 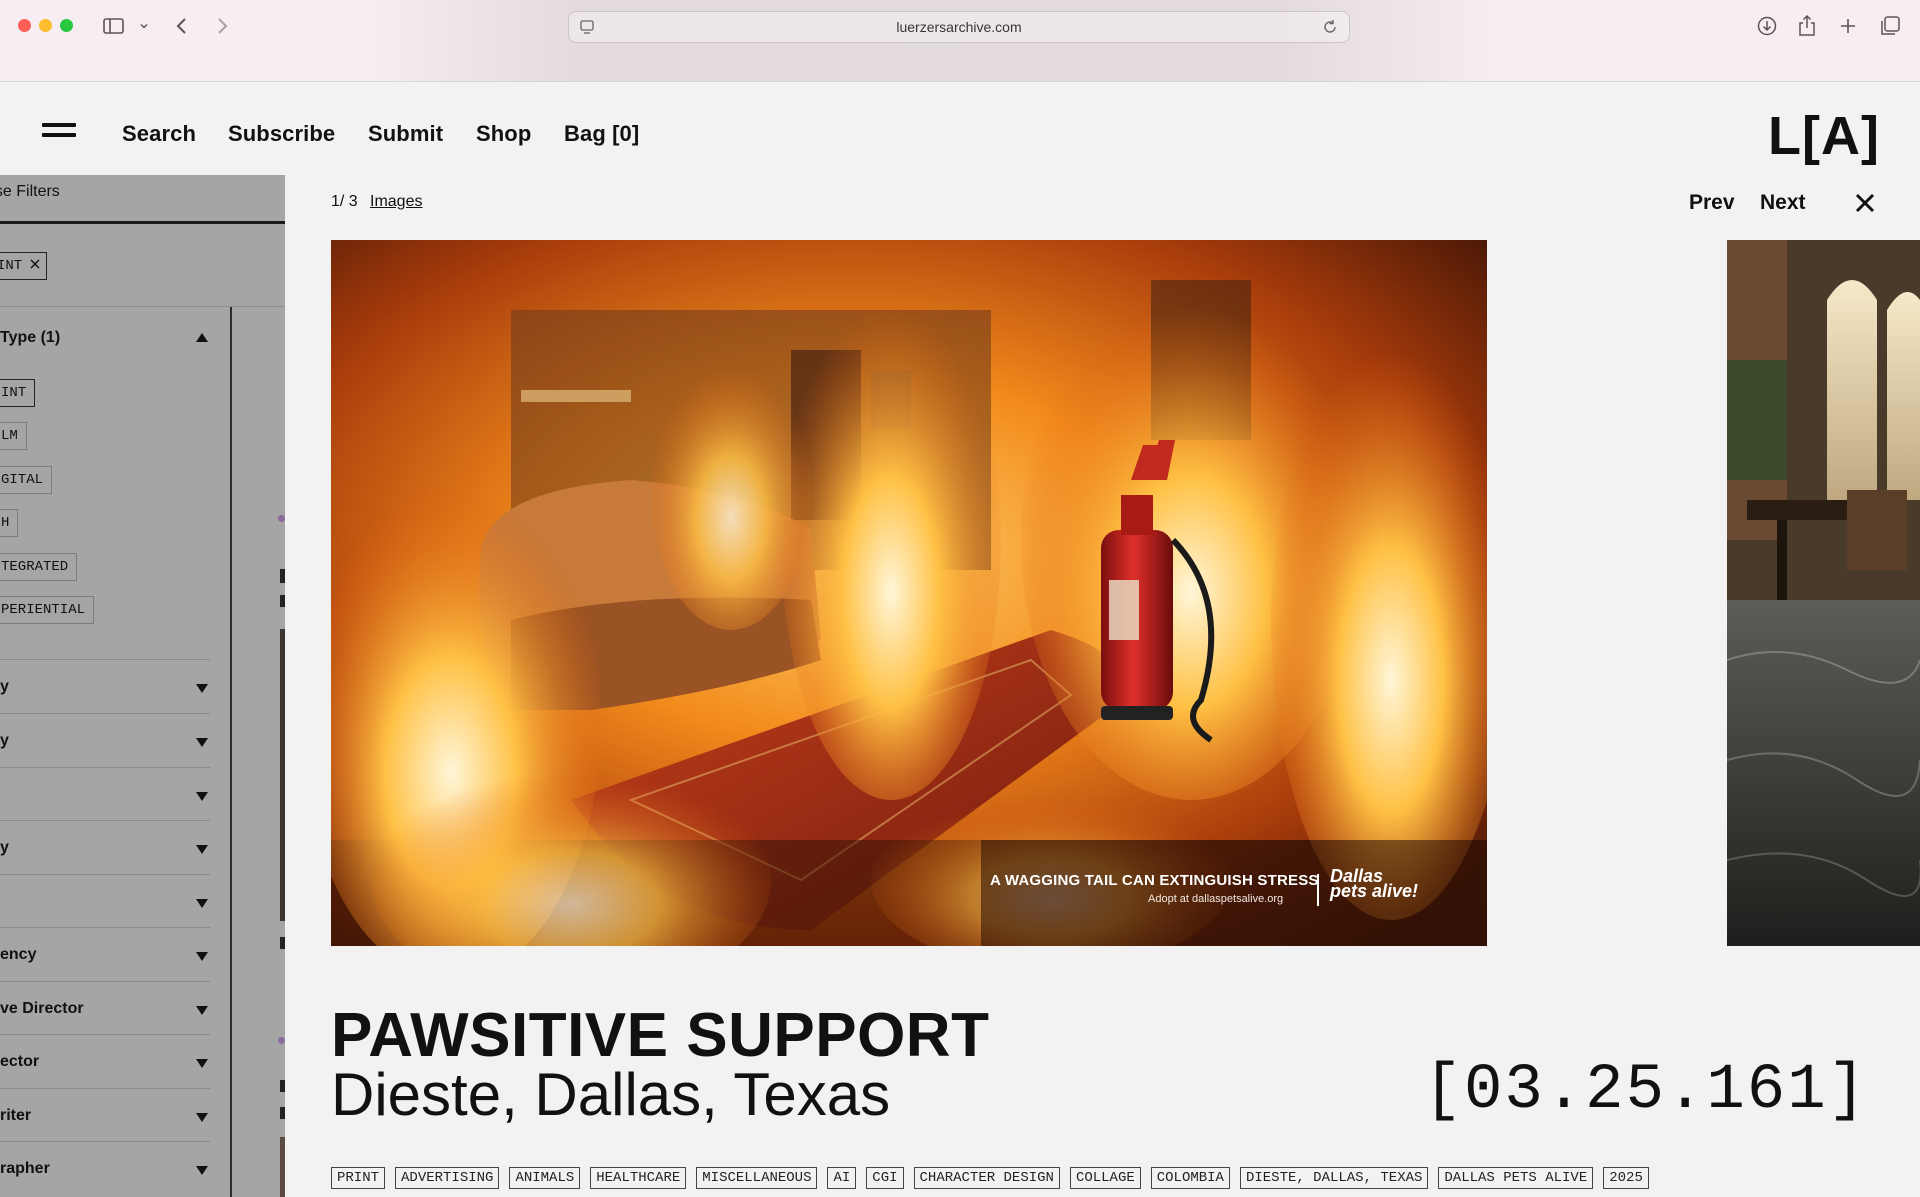 What do you see at coordinates (358, 1178) in the screenshot?
I see `tag: PRINT` at bounding box center [358, 1178].